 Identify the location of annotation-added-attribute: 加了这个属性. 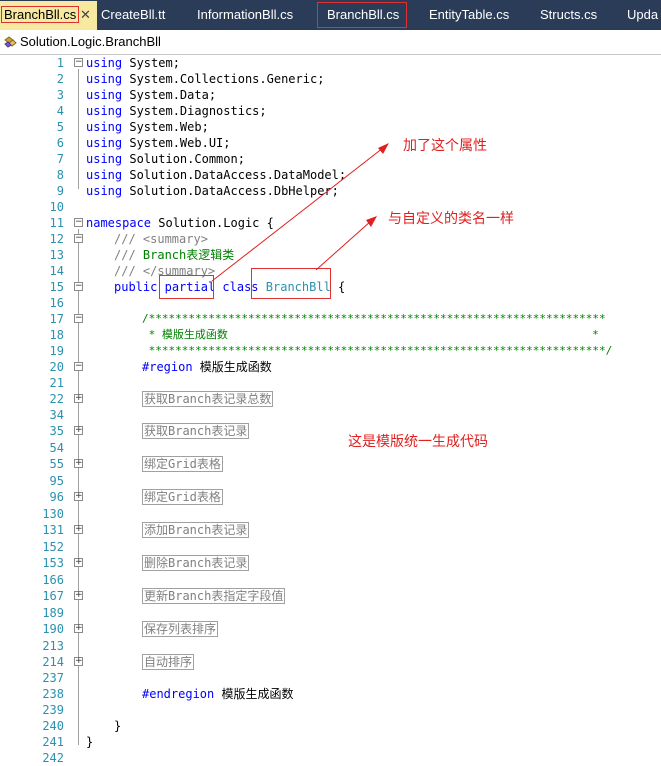
(445, 146).